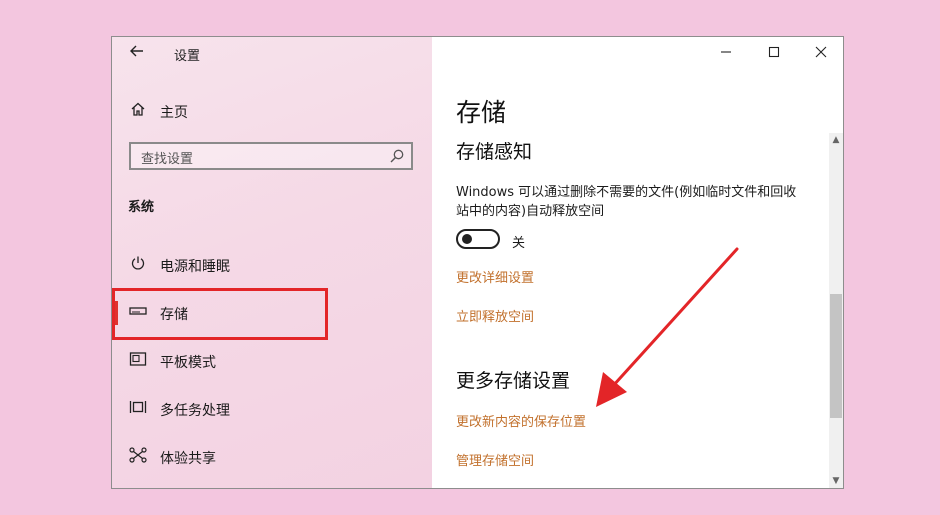  I want to click on sidebar-item-label: 主页, so click(174, 113).